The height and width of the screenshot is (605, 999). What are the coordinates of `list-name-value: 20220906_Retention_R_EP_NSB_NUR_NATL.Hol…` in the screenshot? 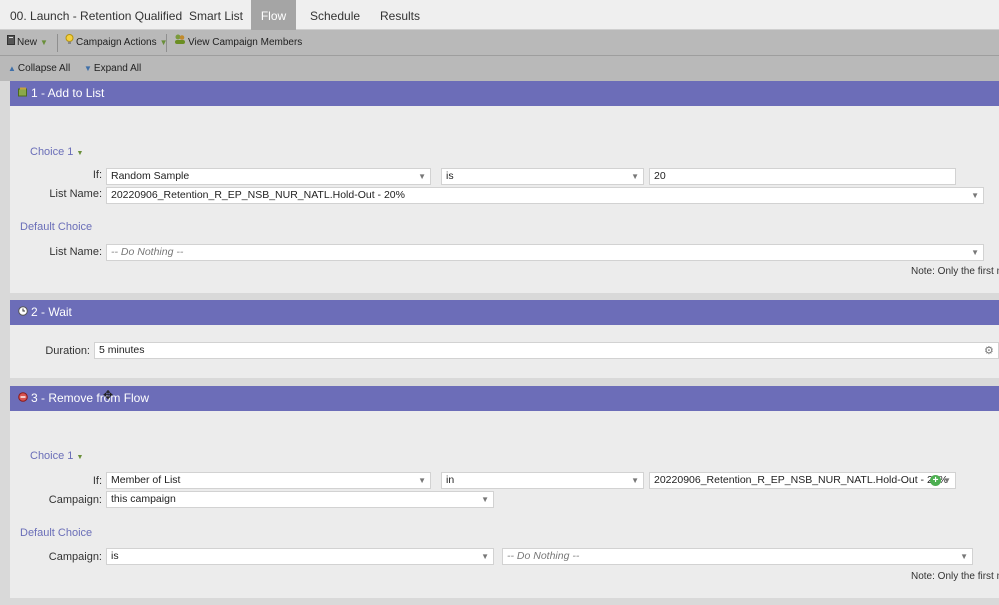 It's located at (258, 195).